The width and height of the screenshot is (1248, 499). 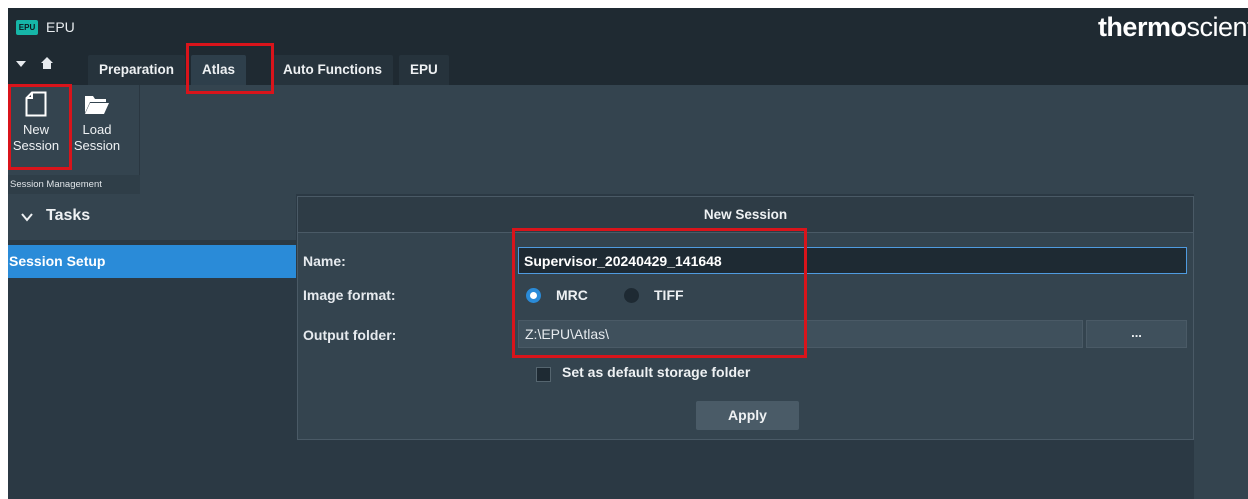 I want to click on tab-auto-functions: Auto Functions, so click(x=332, y=70).